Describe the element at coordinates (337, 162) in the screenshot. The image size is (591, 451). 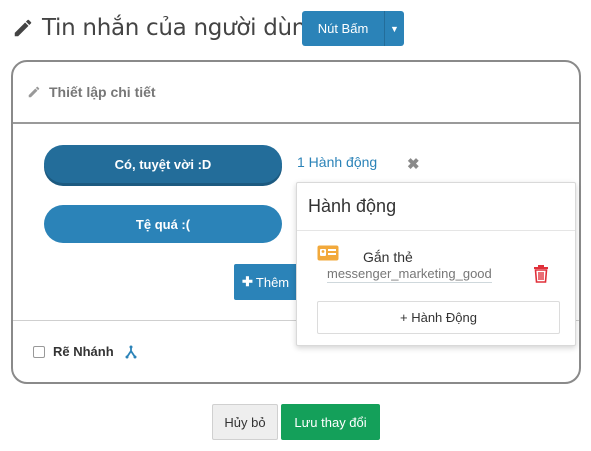
I see `action-count-link: 1 Hành động` at that location.